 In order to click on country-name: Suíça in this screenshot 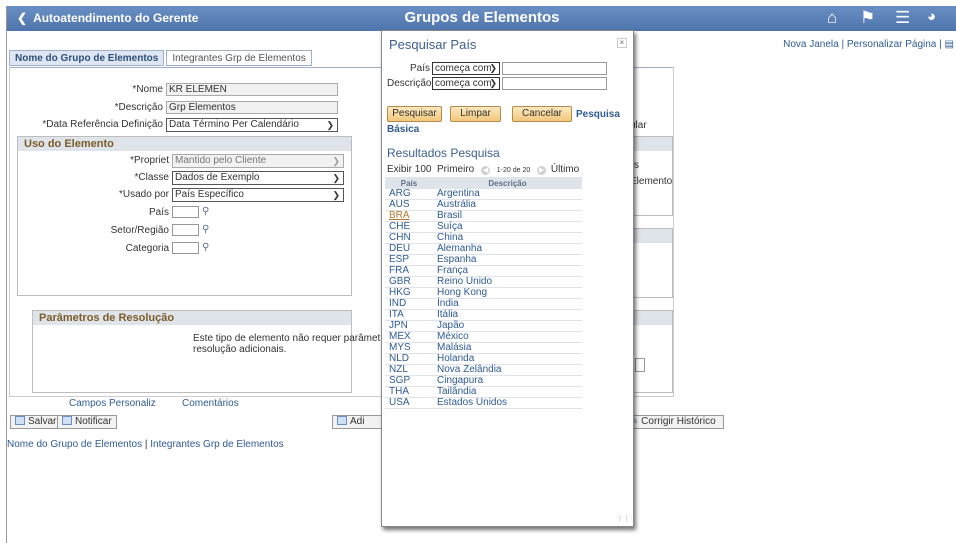, I will do `click(507, 227)`.